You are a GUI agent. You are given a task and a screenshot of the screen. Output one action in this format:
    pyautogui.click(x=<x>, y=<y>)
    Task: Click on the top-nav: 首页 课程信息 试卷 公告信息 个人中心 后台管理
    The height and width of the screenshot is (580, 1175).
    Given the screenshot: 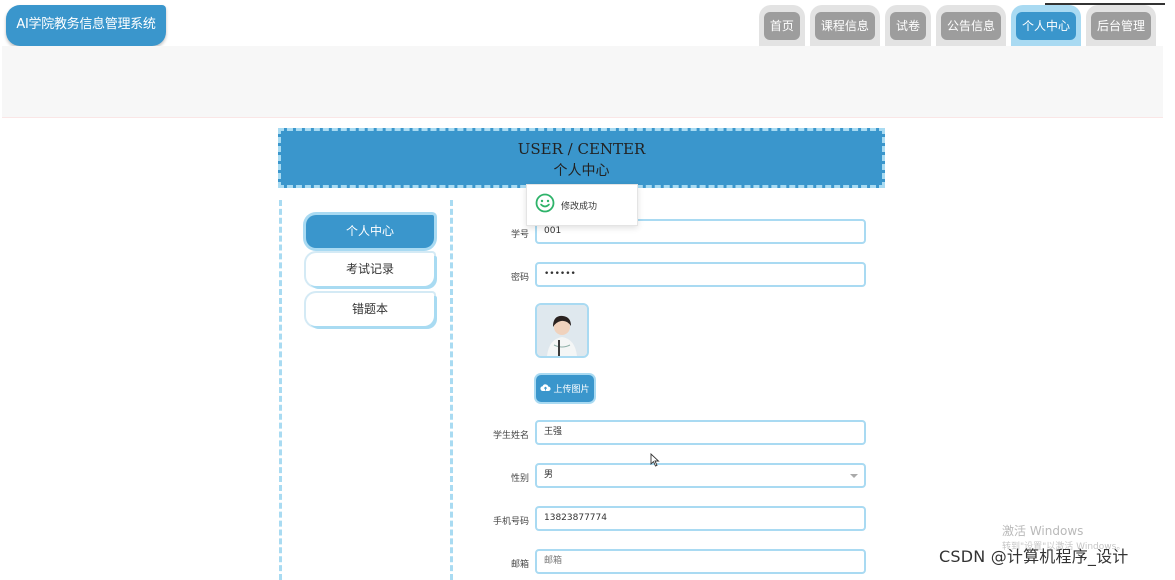 What is the action you would take?
    pyautogui.click(x=957, y=26)
    